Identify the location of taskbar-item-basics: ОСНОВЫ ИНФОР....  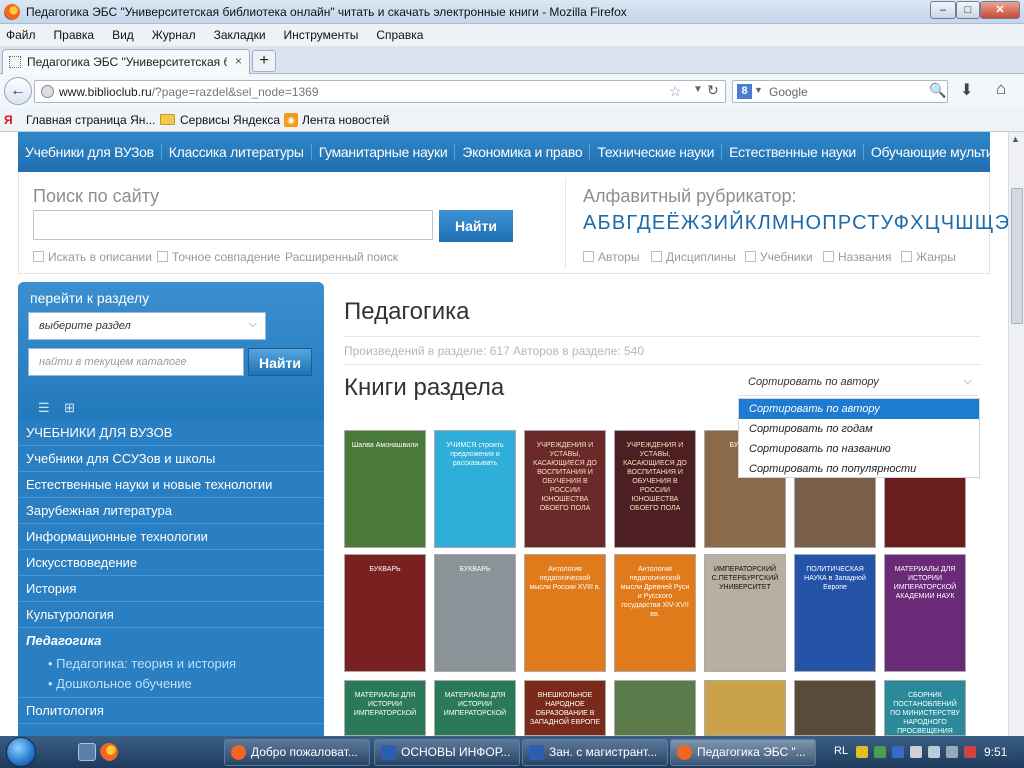
(447, 752).